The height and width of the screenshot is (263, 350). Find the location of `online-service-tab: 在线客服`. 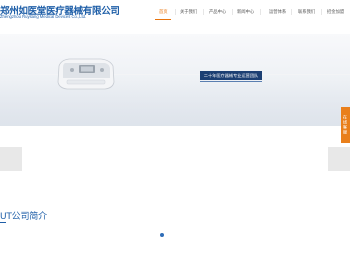

online-service-tab: 在线客服 is located at coordinates (345, 125).